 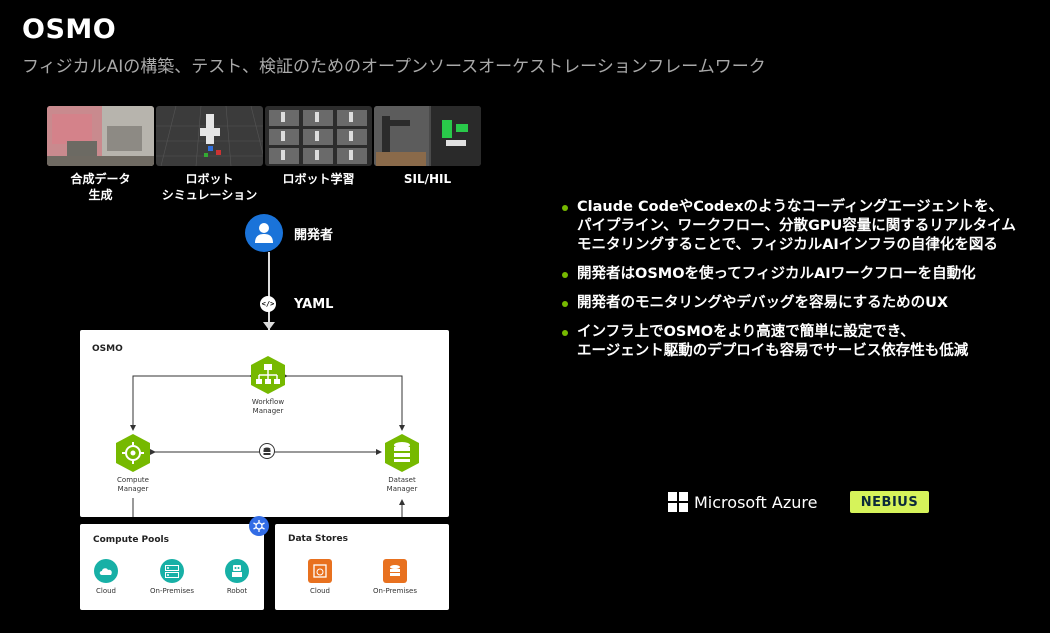 I want to click on yaml-label: YAML, so click(x=314, y=304).